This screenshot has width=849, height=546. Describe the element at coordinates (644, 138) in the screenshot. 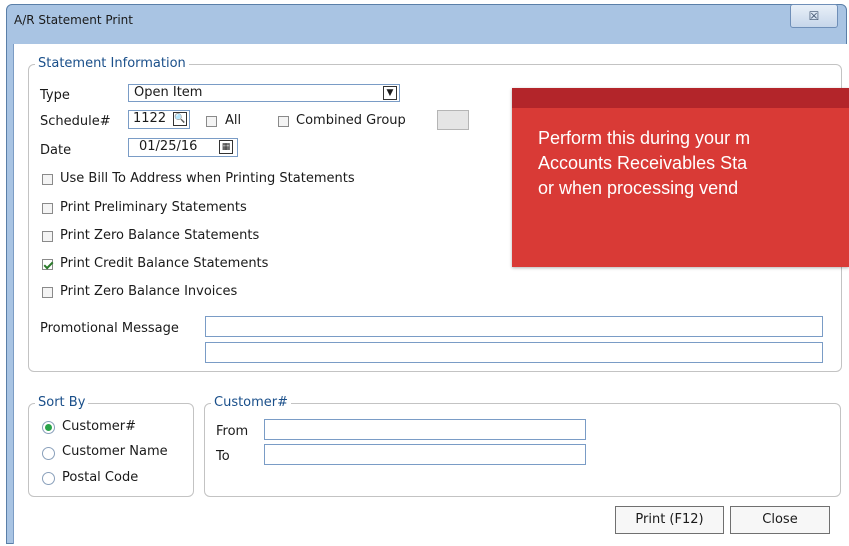

I see `callout-line-1: Perform this during your m` at that location.